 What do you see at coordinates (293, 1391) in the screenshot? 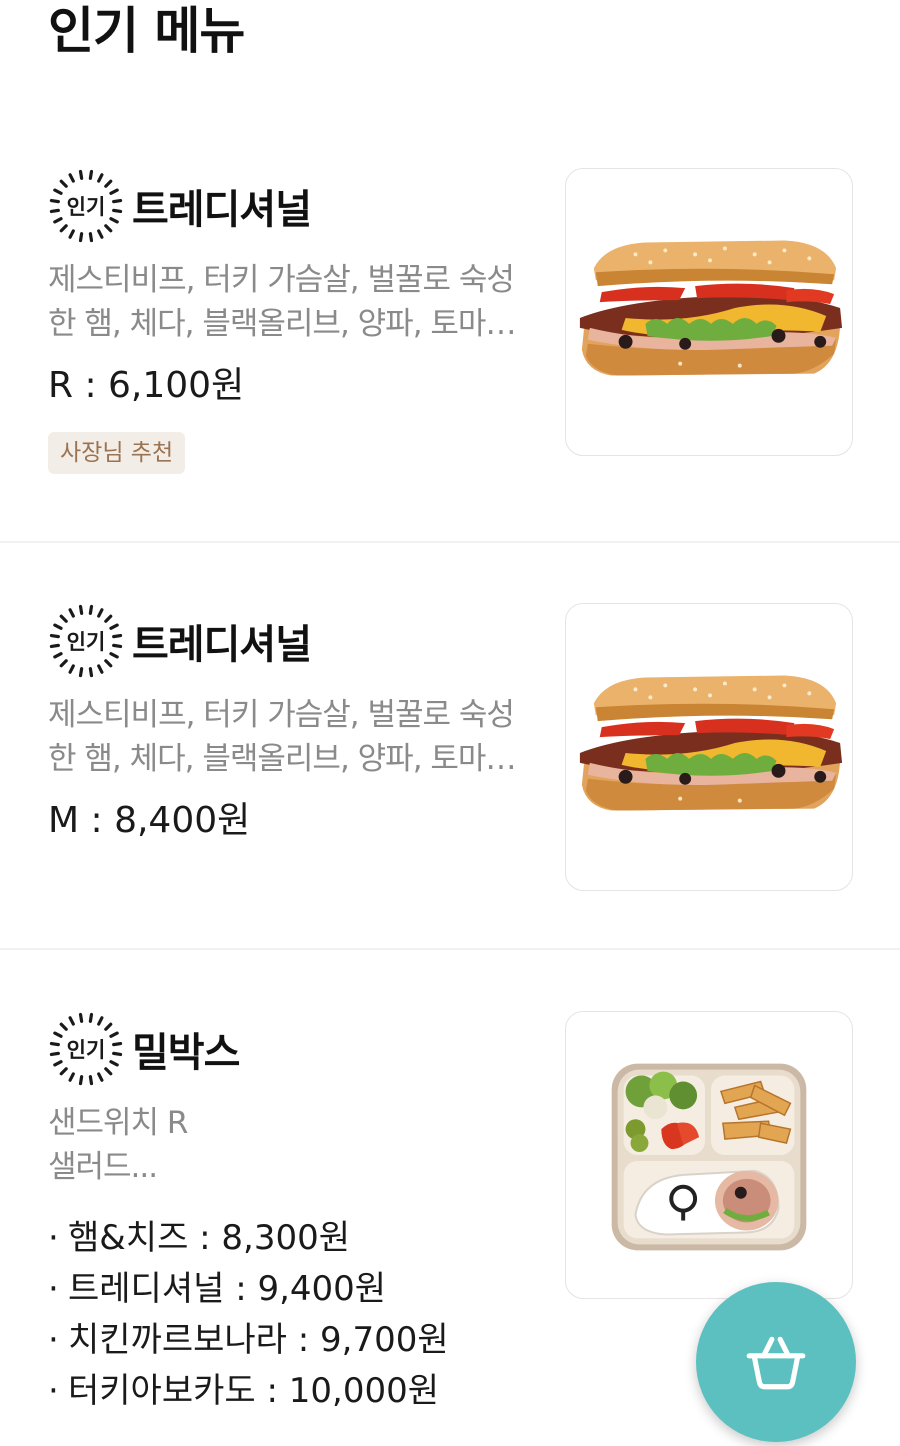
I see `option-price-row: · 터키아보카도 : 10,000원` at bounding box center [293, 1391].